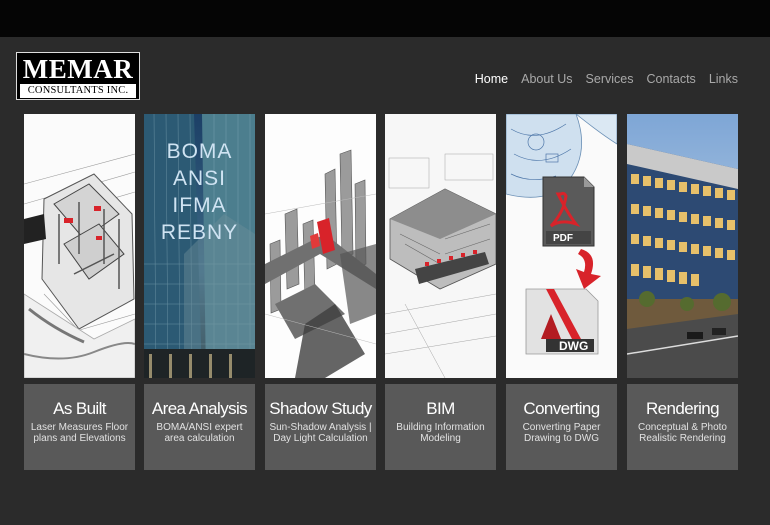 Image resolution: width=770 pixels, height=525 pixels. I want to click on rendering-image, so click(682, 246).